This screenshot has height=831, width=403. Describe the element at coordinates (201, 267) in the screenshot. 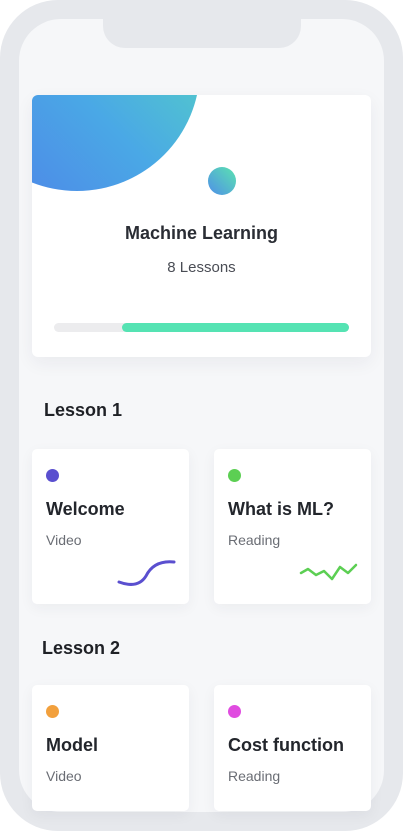

I see `lesson-count: 8 Lessons` at that location.